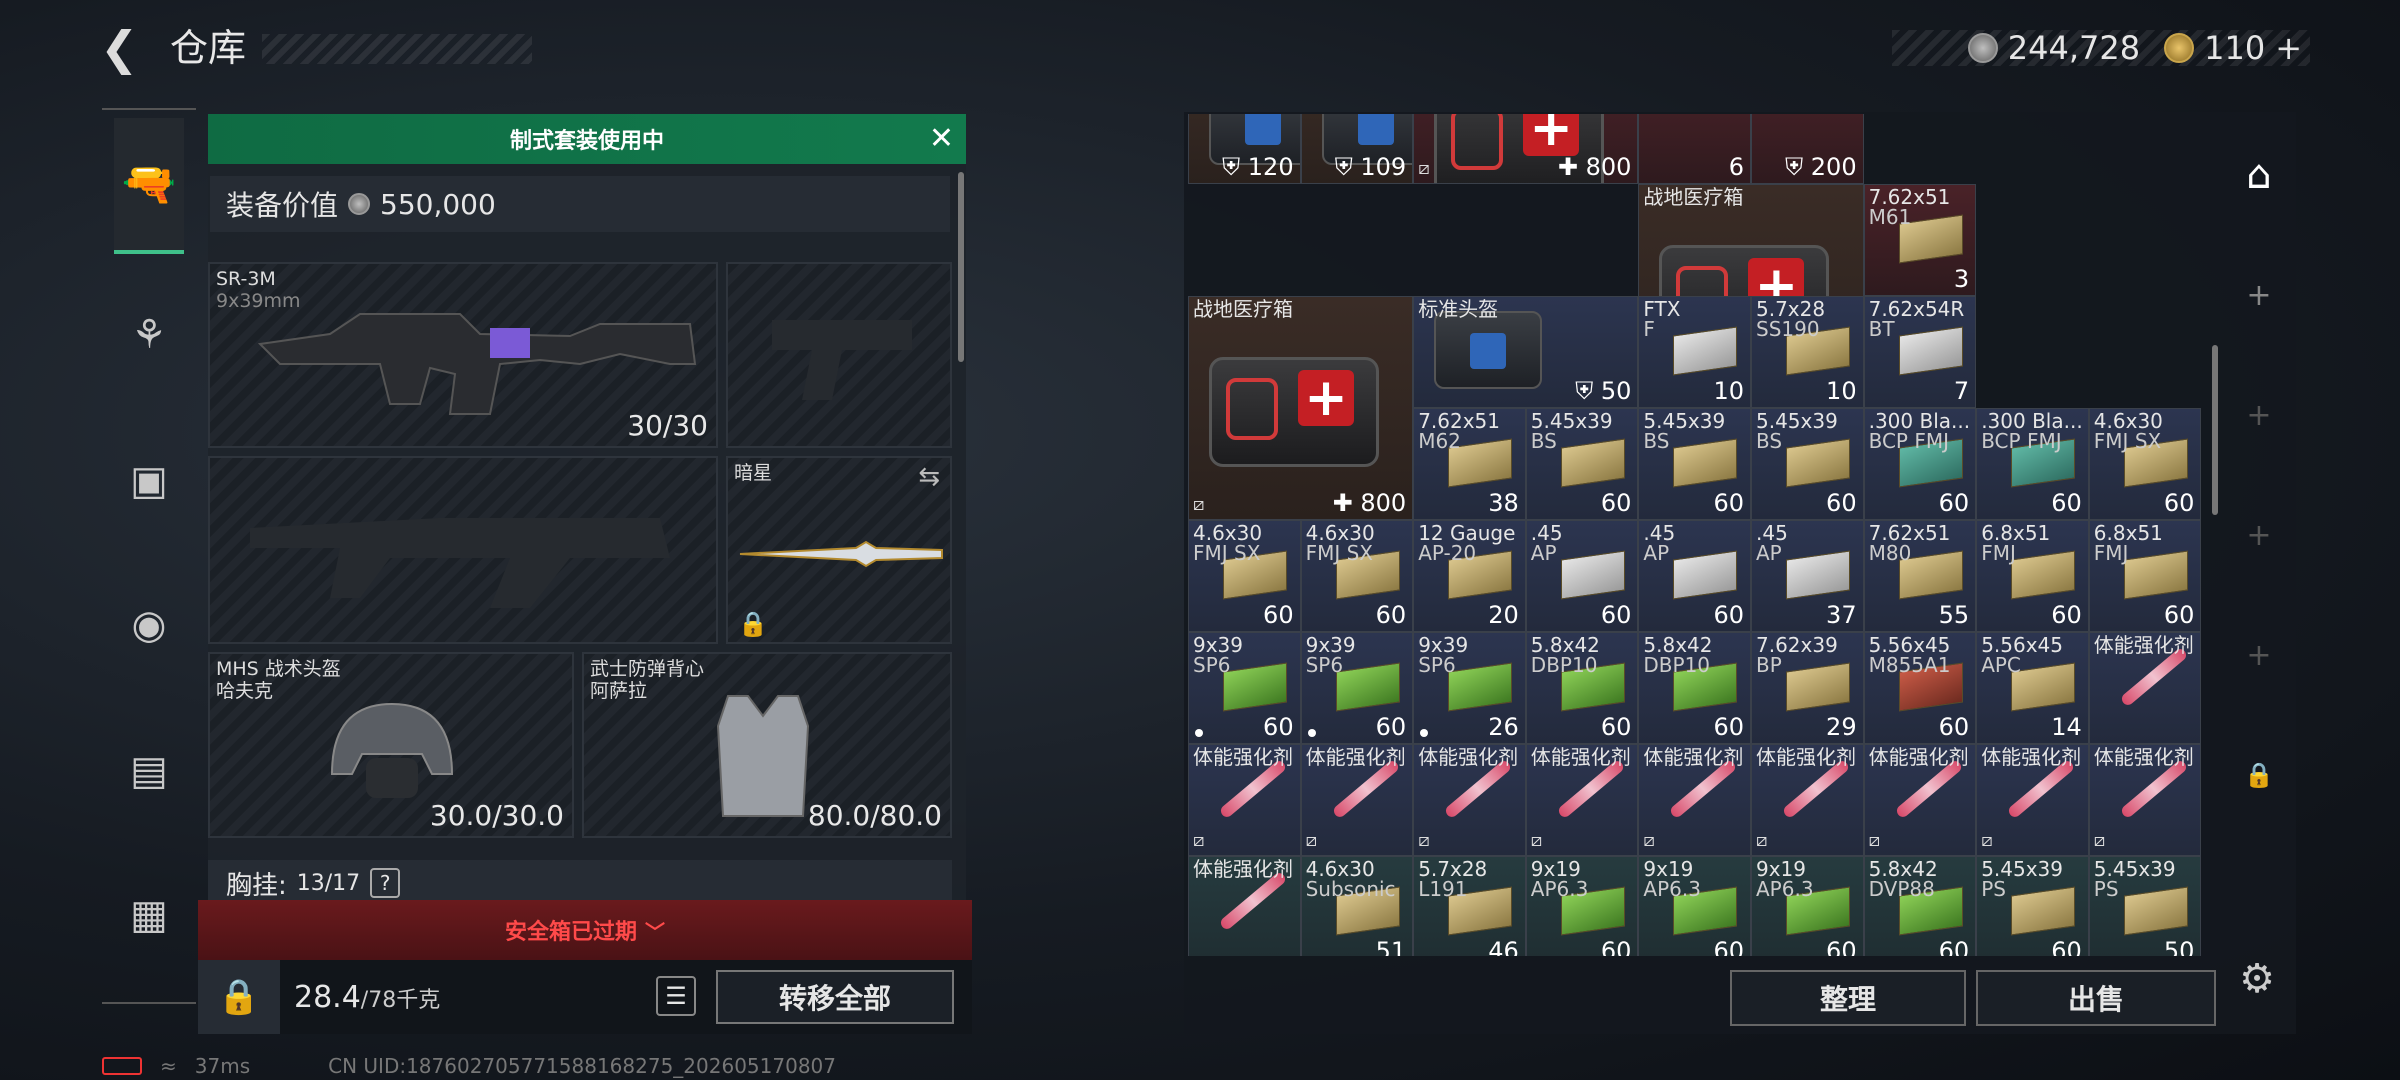 The height and width of the screenshot is (1080, 2400). I want to click on item-label: 5.56x45, so click(1909, 645).